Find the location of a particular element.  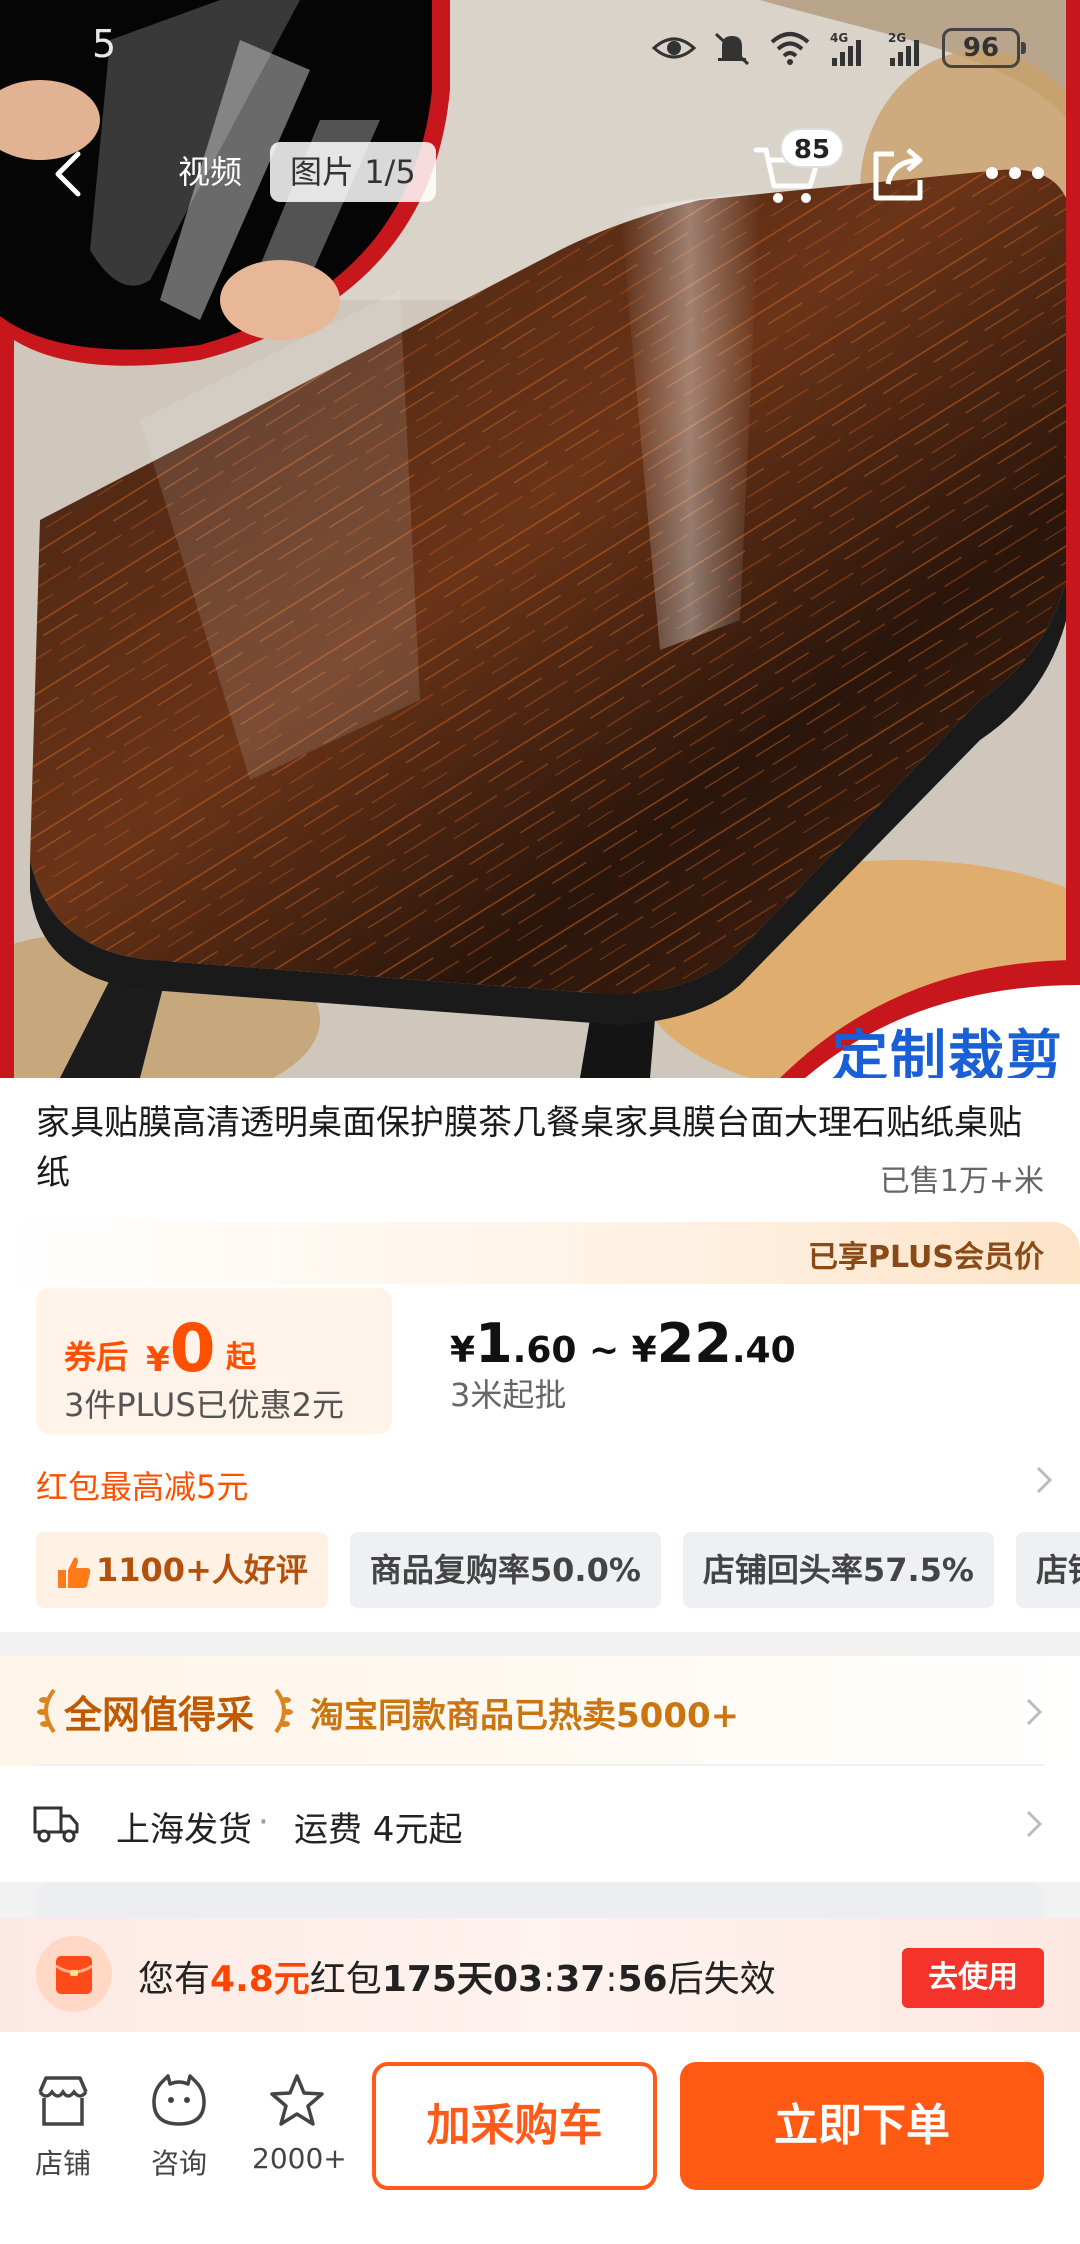

store-label: 店铺 is located at coordinates (62, 2163).